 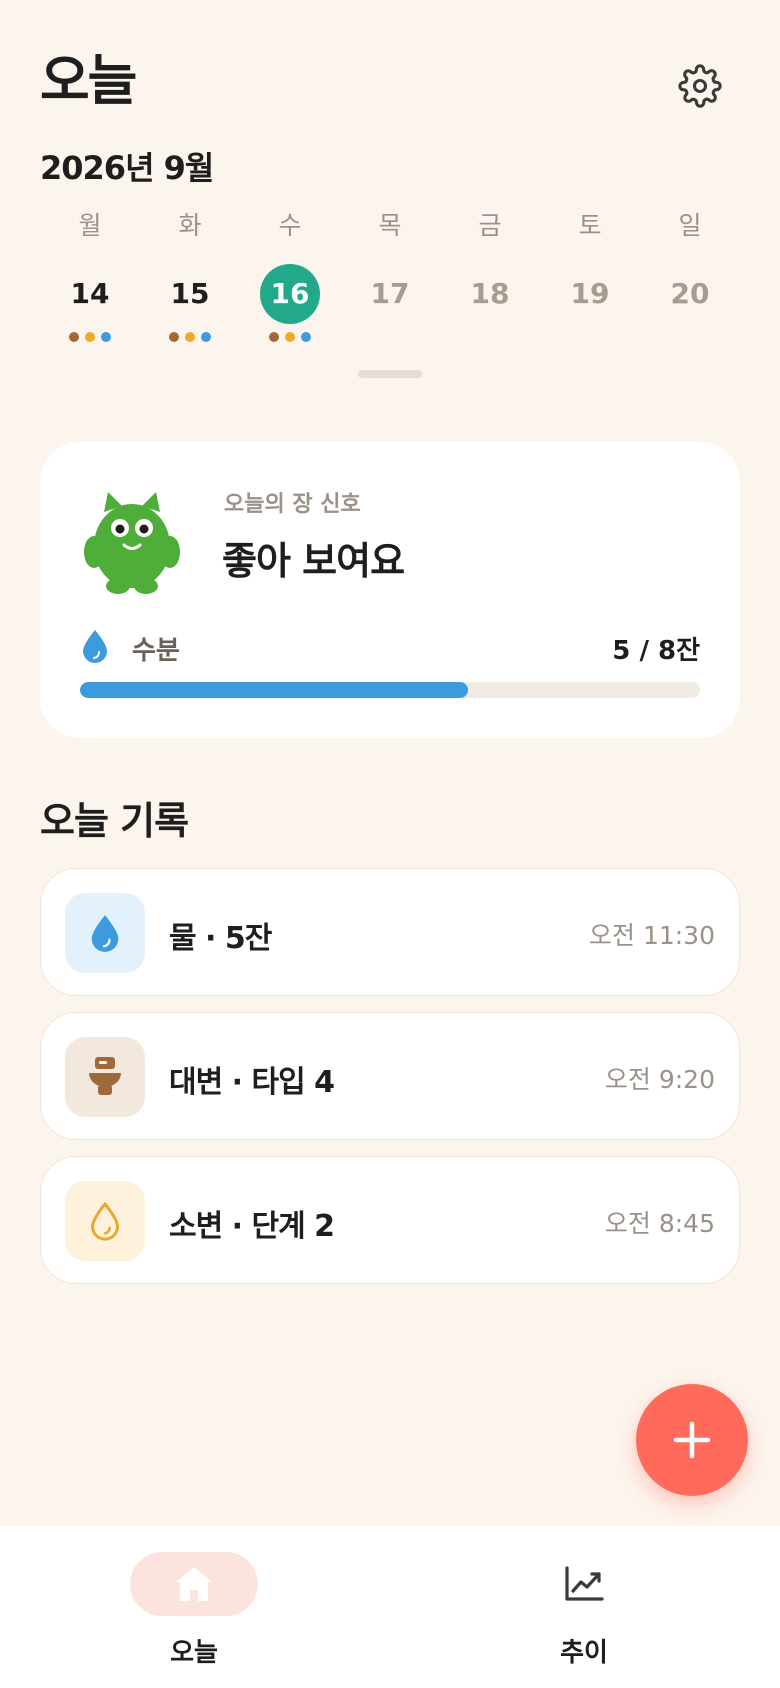 I want to click on selected-date: 16, so click(x=290, y=294).